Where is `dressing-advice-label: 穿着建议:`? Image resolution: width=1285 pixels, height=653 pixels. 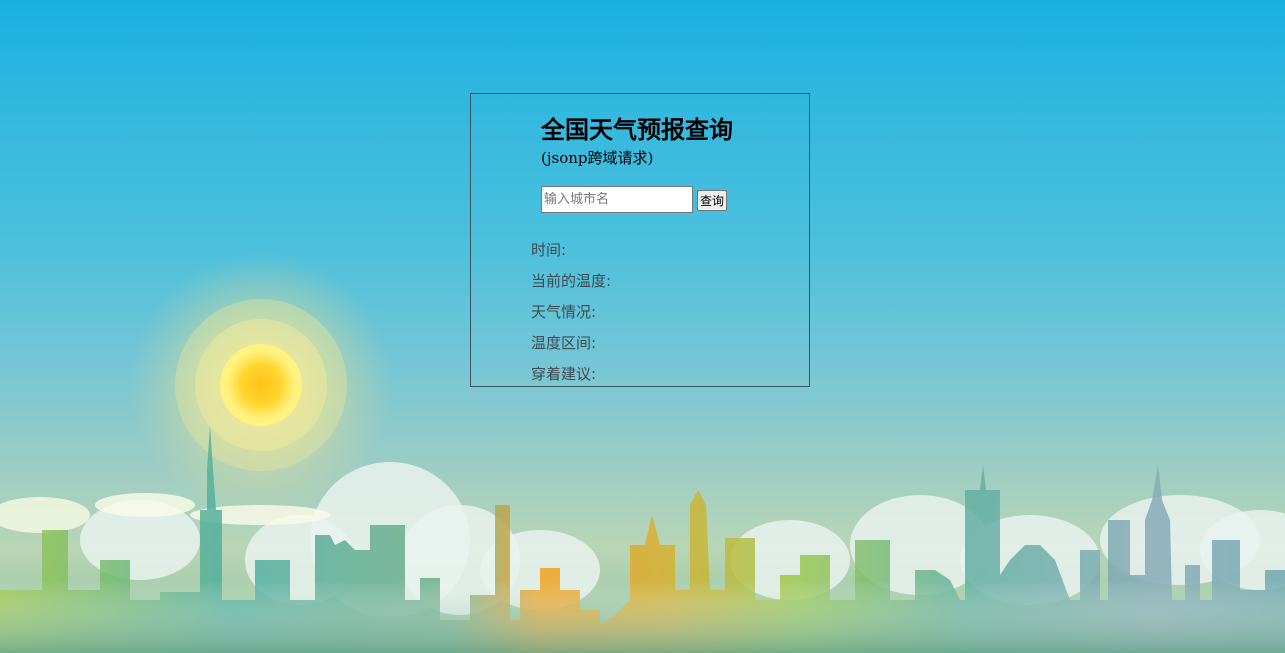 dressing-advice-label: 穿着建议: is located at coordinates (564, 374).